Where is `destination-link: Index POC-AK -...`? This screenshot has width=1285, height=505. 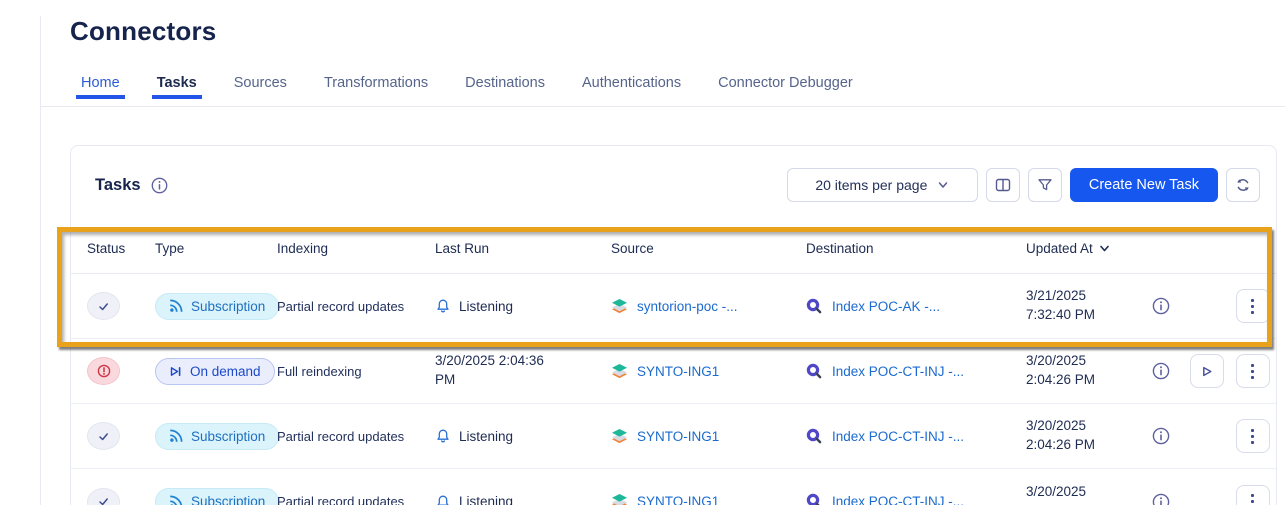
destination-link: Index POC-AK -... is located at coordinates (886, 306).